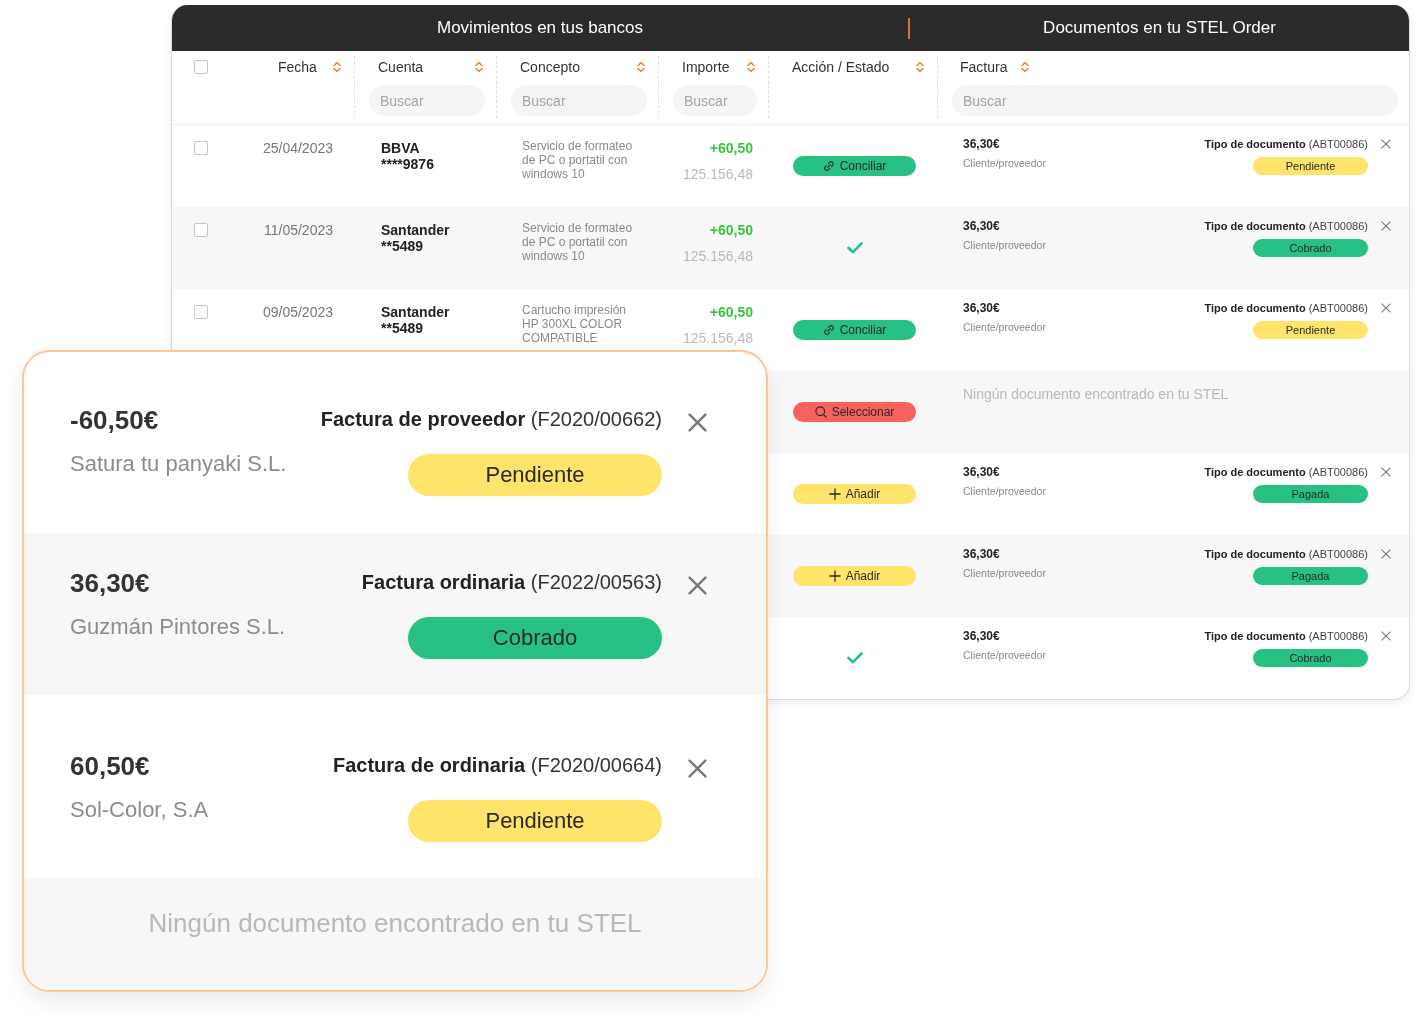 This screenshot has height=1029, width=1422. What do you see at coordinates (511, 582) in the screenshot?
I see `document-type: Factura ordinaria (F2022/00563)` at bounding box center [511, 582].